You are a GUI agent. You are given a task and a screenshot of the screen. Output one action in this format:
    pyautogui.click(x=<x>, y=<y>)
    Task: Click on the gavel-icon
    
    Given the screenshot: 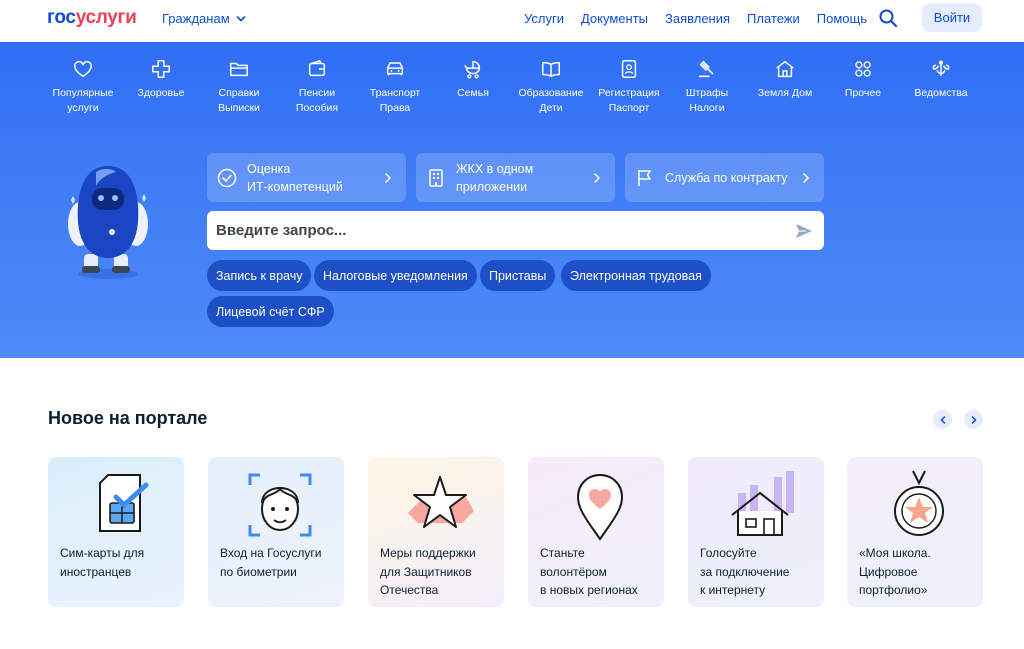 What is the action you would take?
    pyautogui.click(x=706, y=69)
    